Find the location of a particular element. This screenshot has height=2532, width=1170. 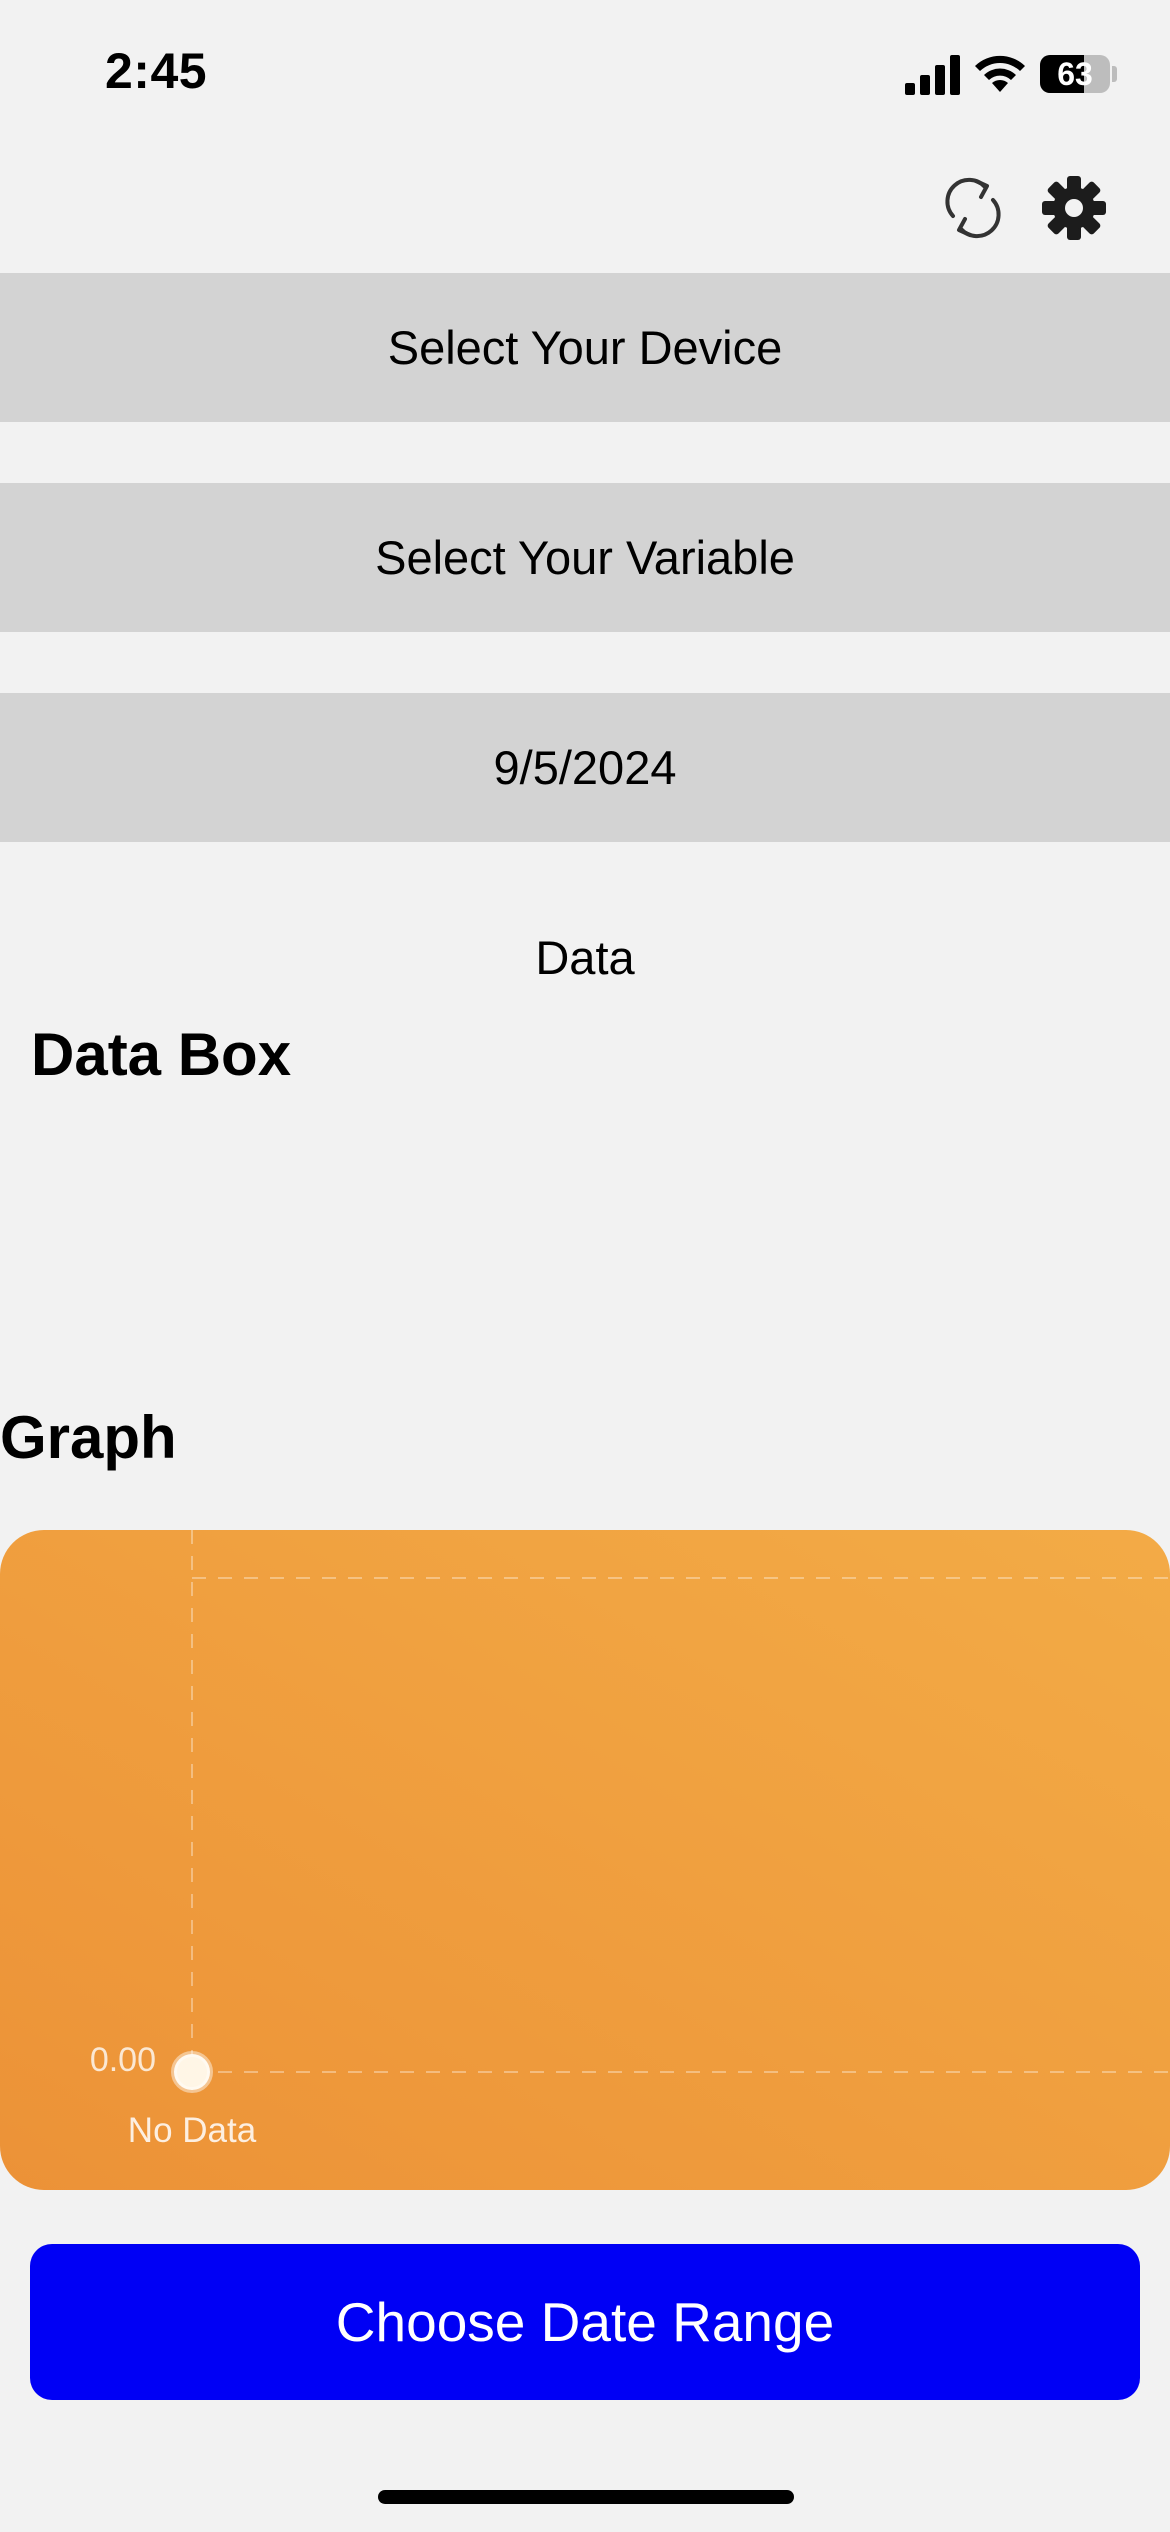

status-bar: 2:45 63 is located at coordinates (585, 75).